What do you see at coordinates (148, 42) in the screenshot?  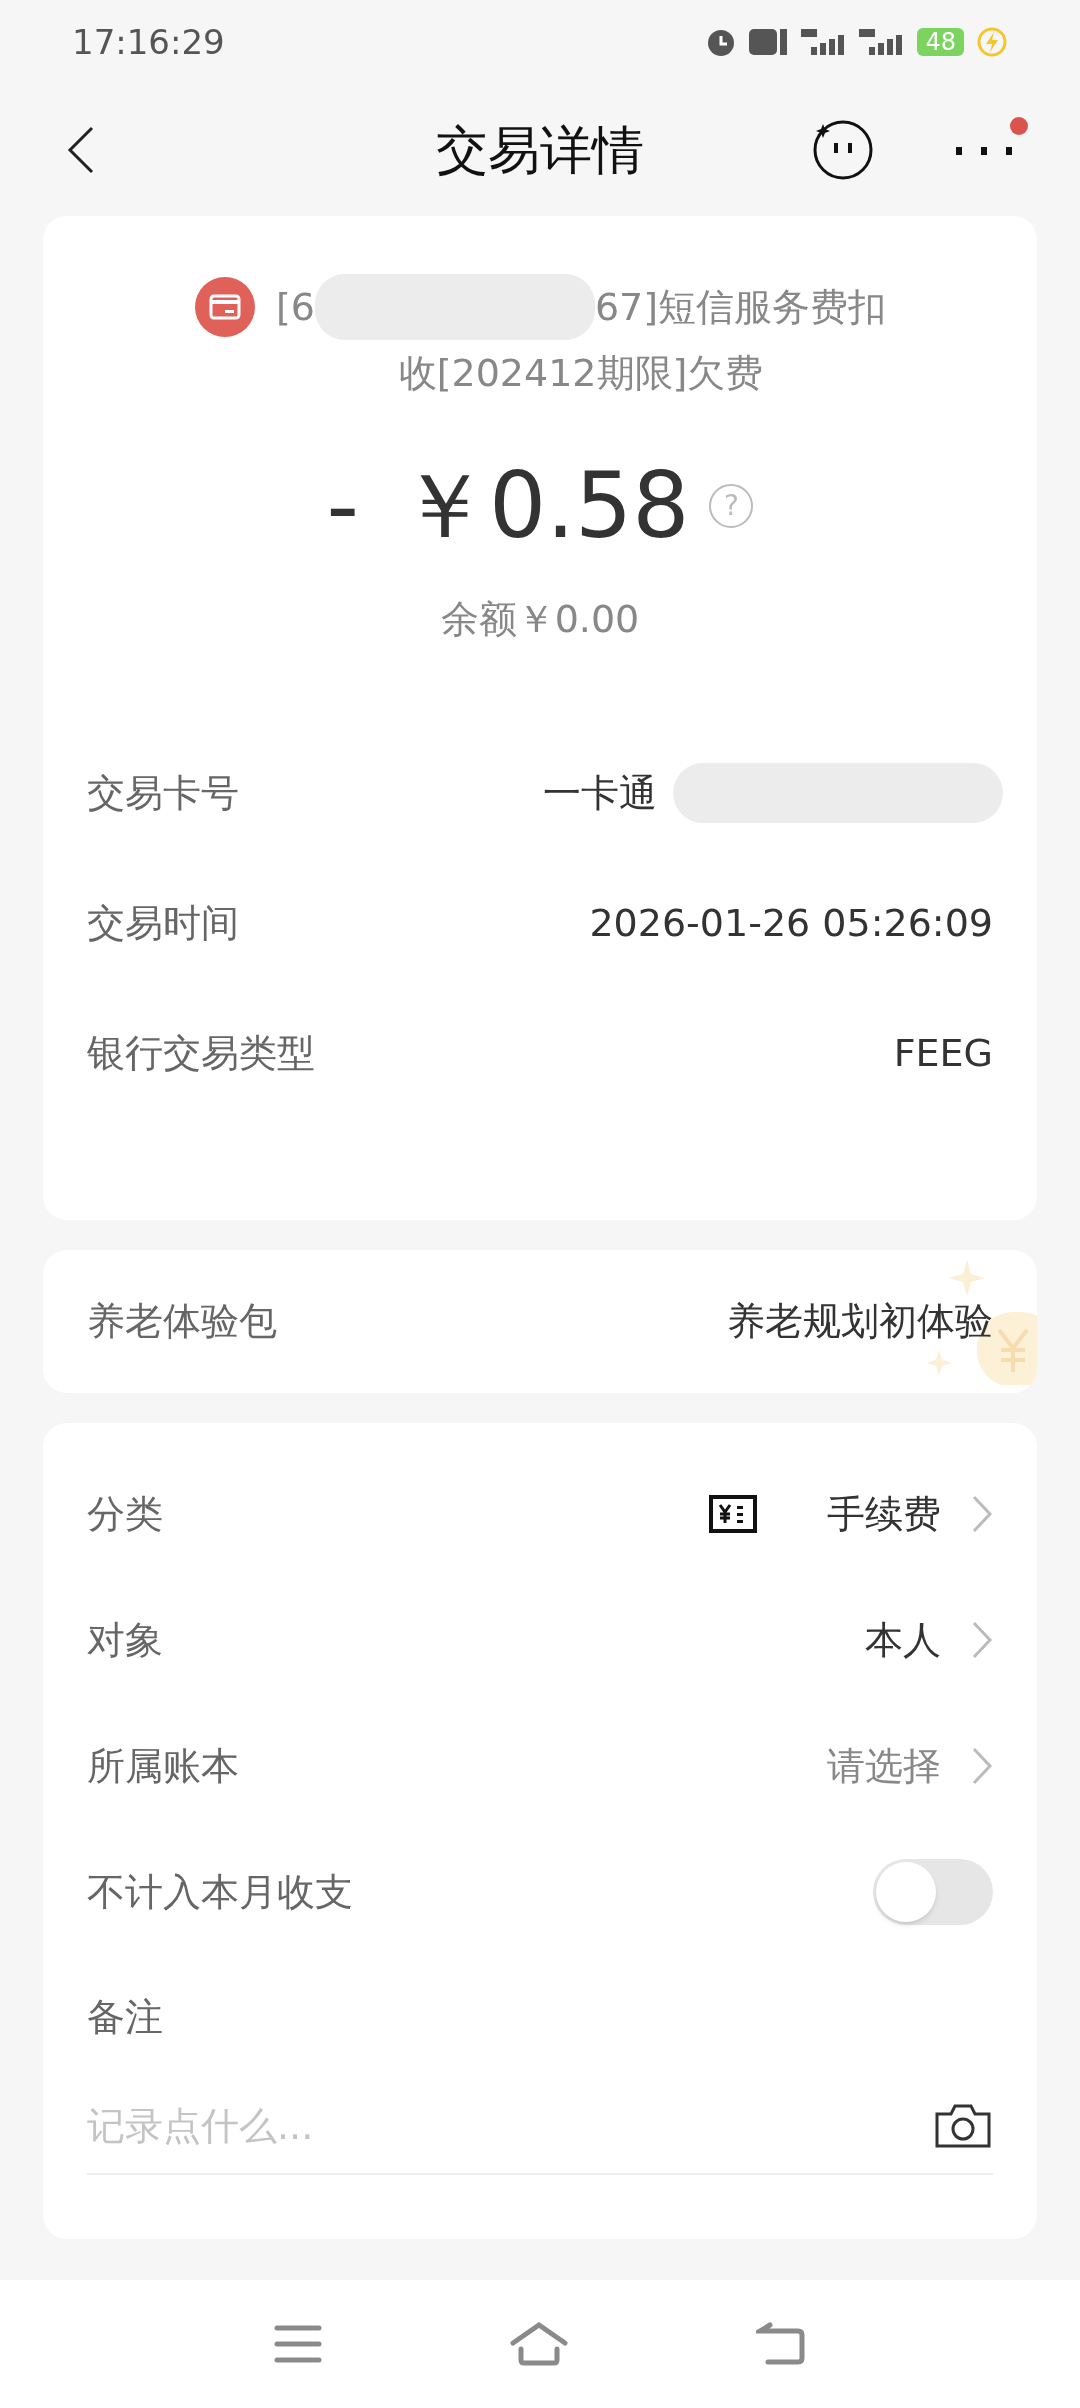 I see `status-time: 17:16:29` at bounding box center [148, 42].